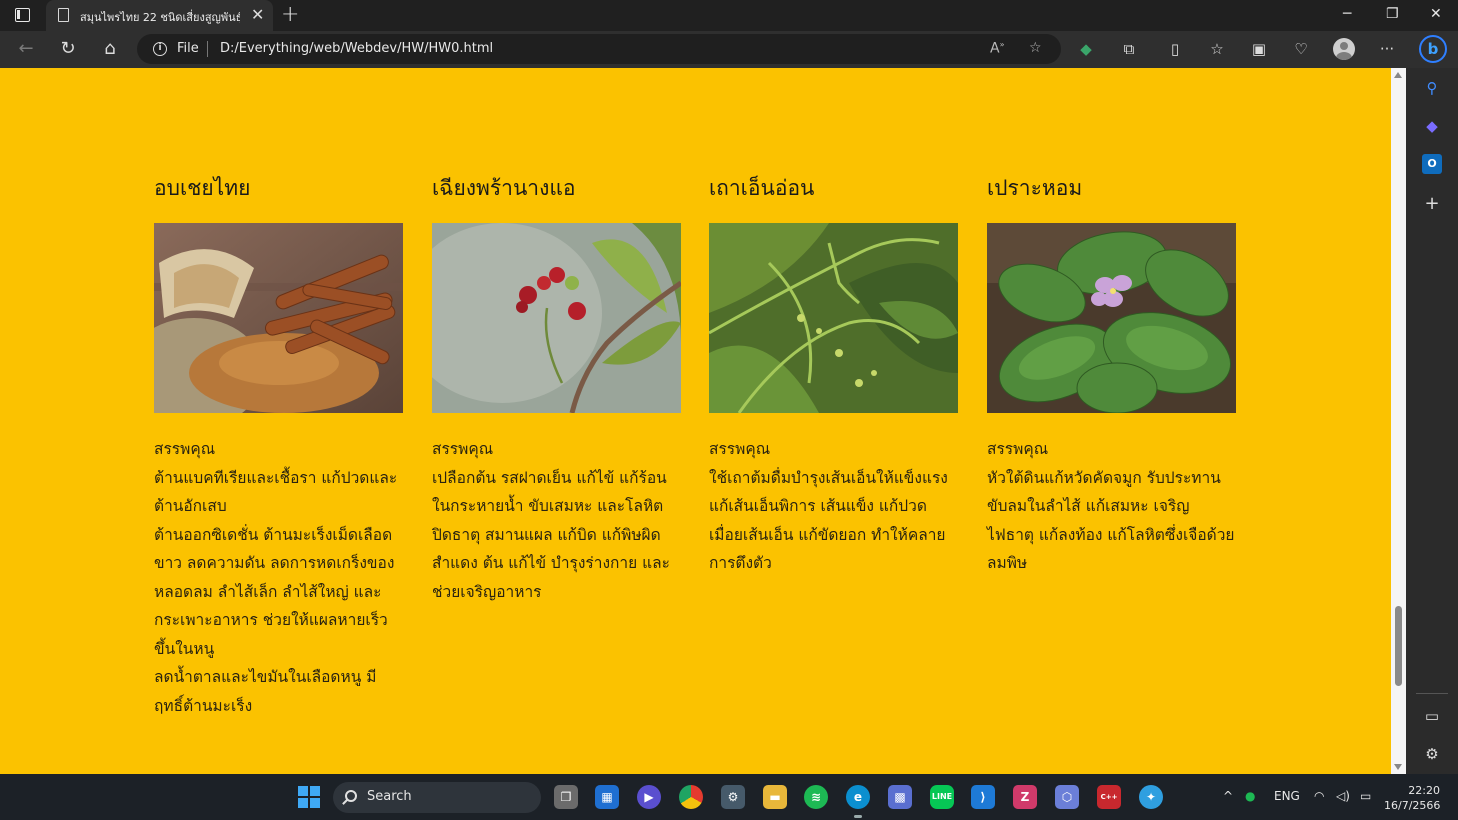 The width and height of the screenshot is (1458, 820). Describe the element at coordinates (1344, 49) in the screenshot. I see `profile-avatar` at that location.